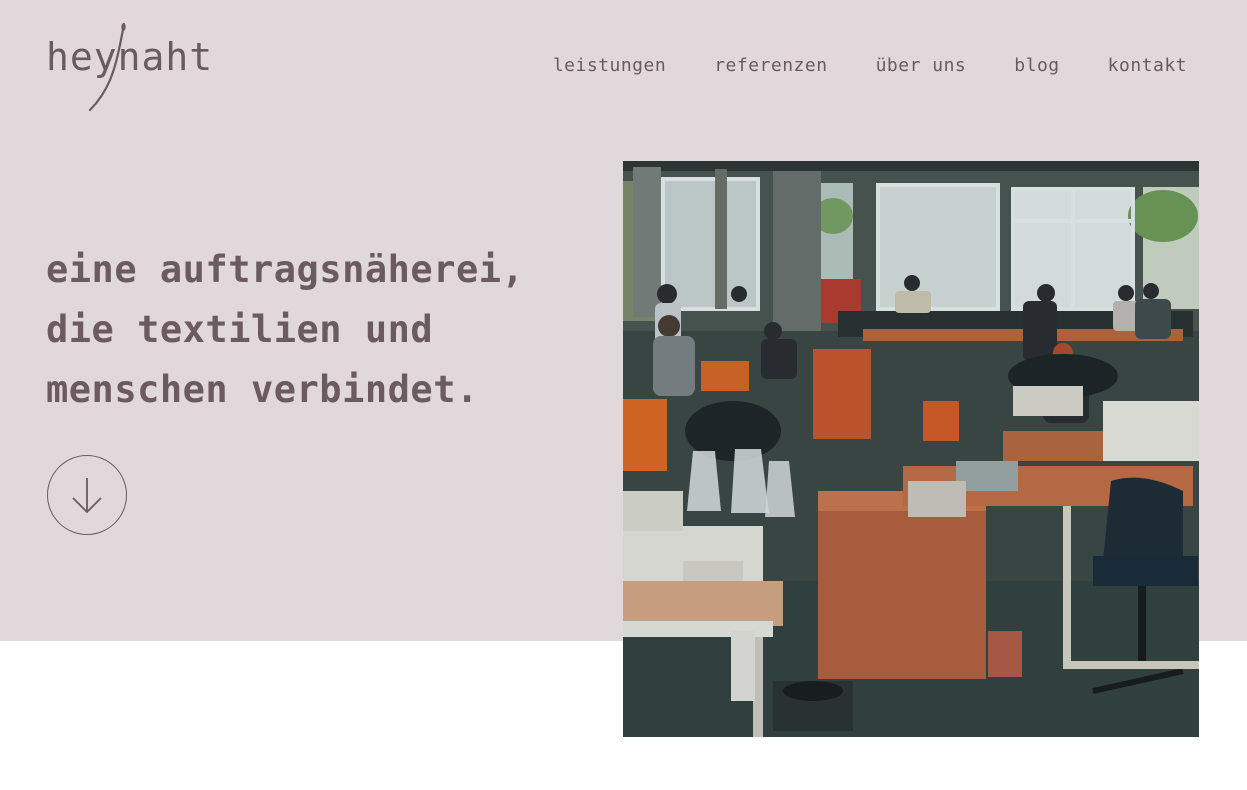 The image size is (1247, 790). I want to click on hero-headline-line: die textilien und, so click(240, 329).